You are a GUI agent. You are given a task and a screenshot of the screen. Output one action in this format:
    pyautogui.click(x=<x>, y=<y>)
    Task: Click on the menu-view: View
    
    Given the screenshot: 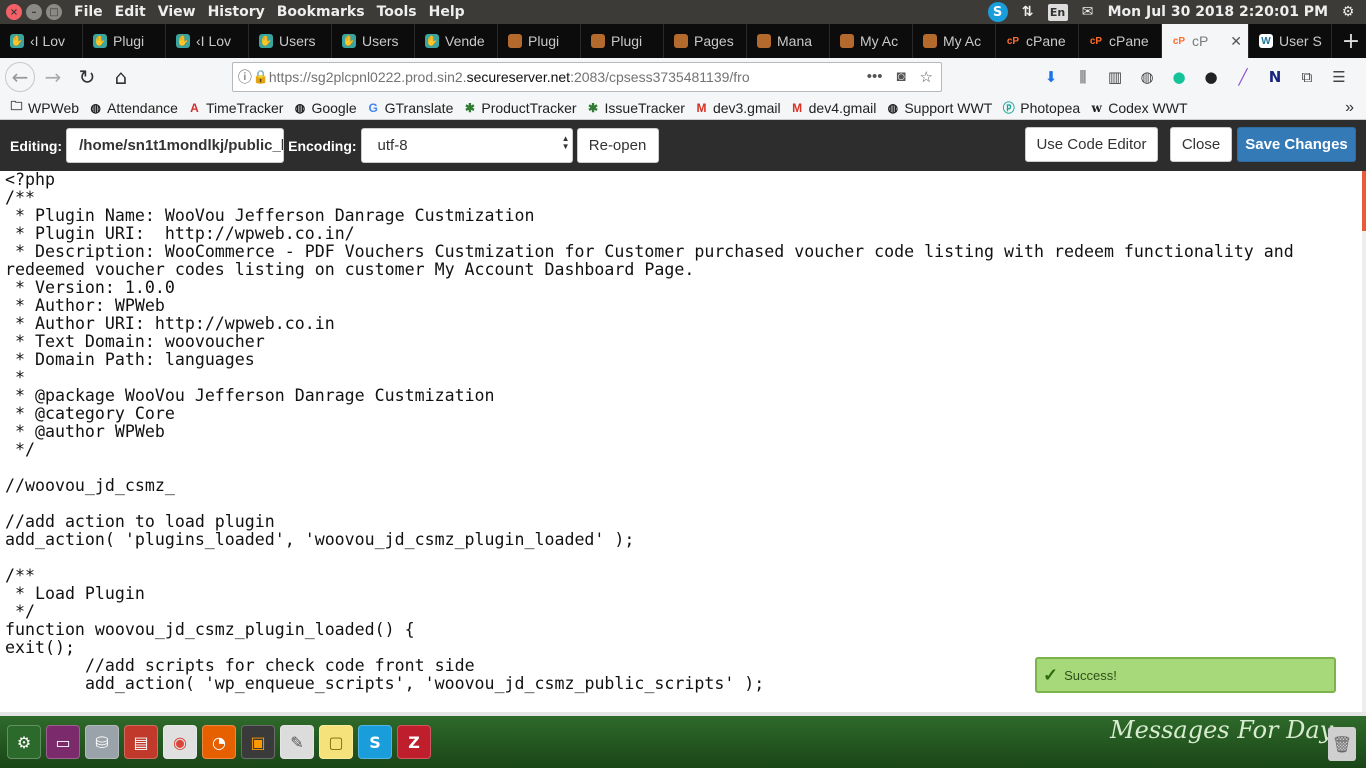 What is the action you would take?
    pyautogui.click(x=177, y=12)
    